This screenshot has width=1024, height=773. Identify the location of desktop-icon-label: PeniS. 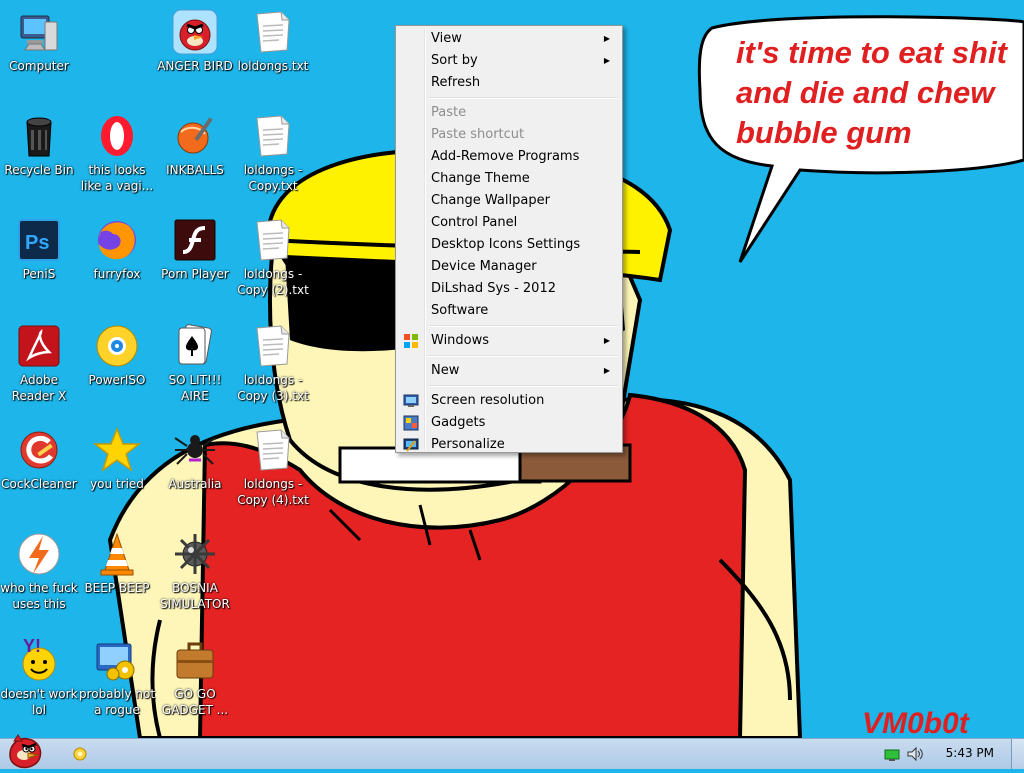
(39, 274).